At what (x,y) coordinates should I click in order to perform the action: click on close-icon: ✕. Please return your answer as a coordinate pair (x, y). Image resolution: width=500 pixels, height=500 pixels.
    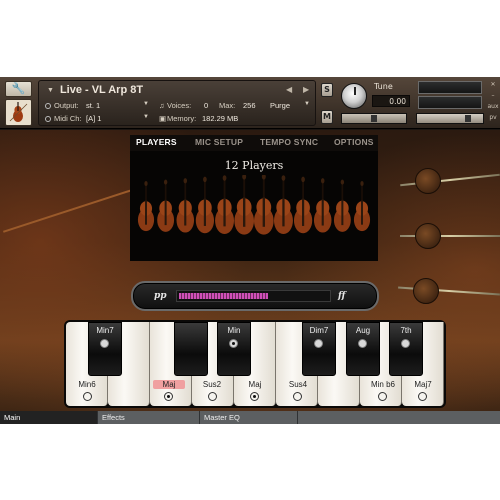
    Looking at the image, I should click on (493, 84).